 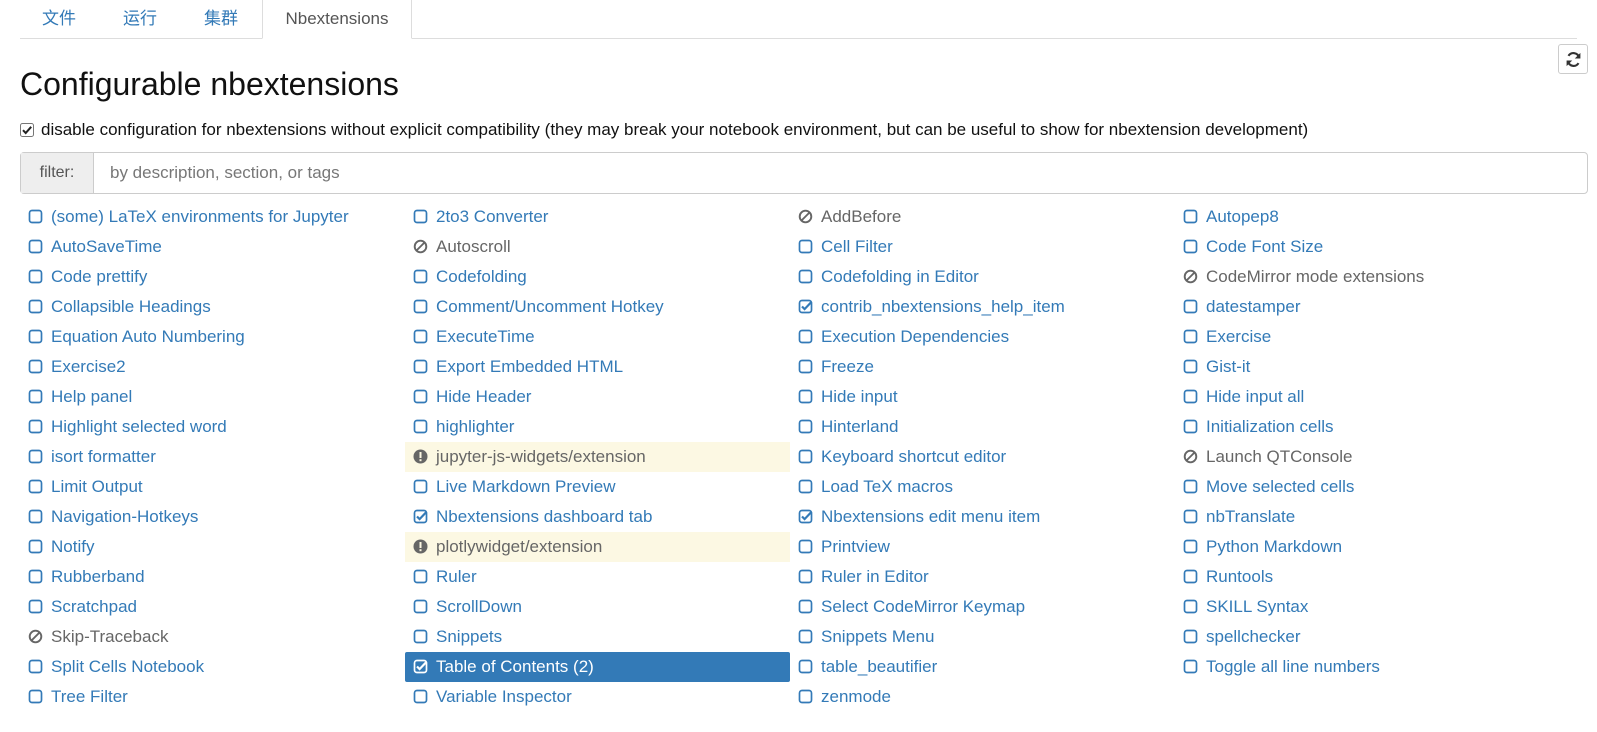 What do you see at coordinates (982, 307) in the screenshot?
I see `extension-item: contrib_nbextensions_help_item` at bounding box center [982, 307].